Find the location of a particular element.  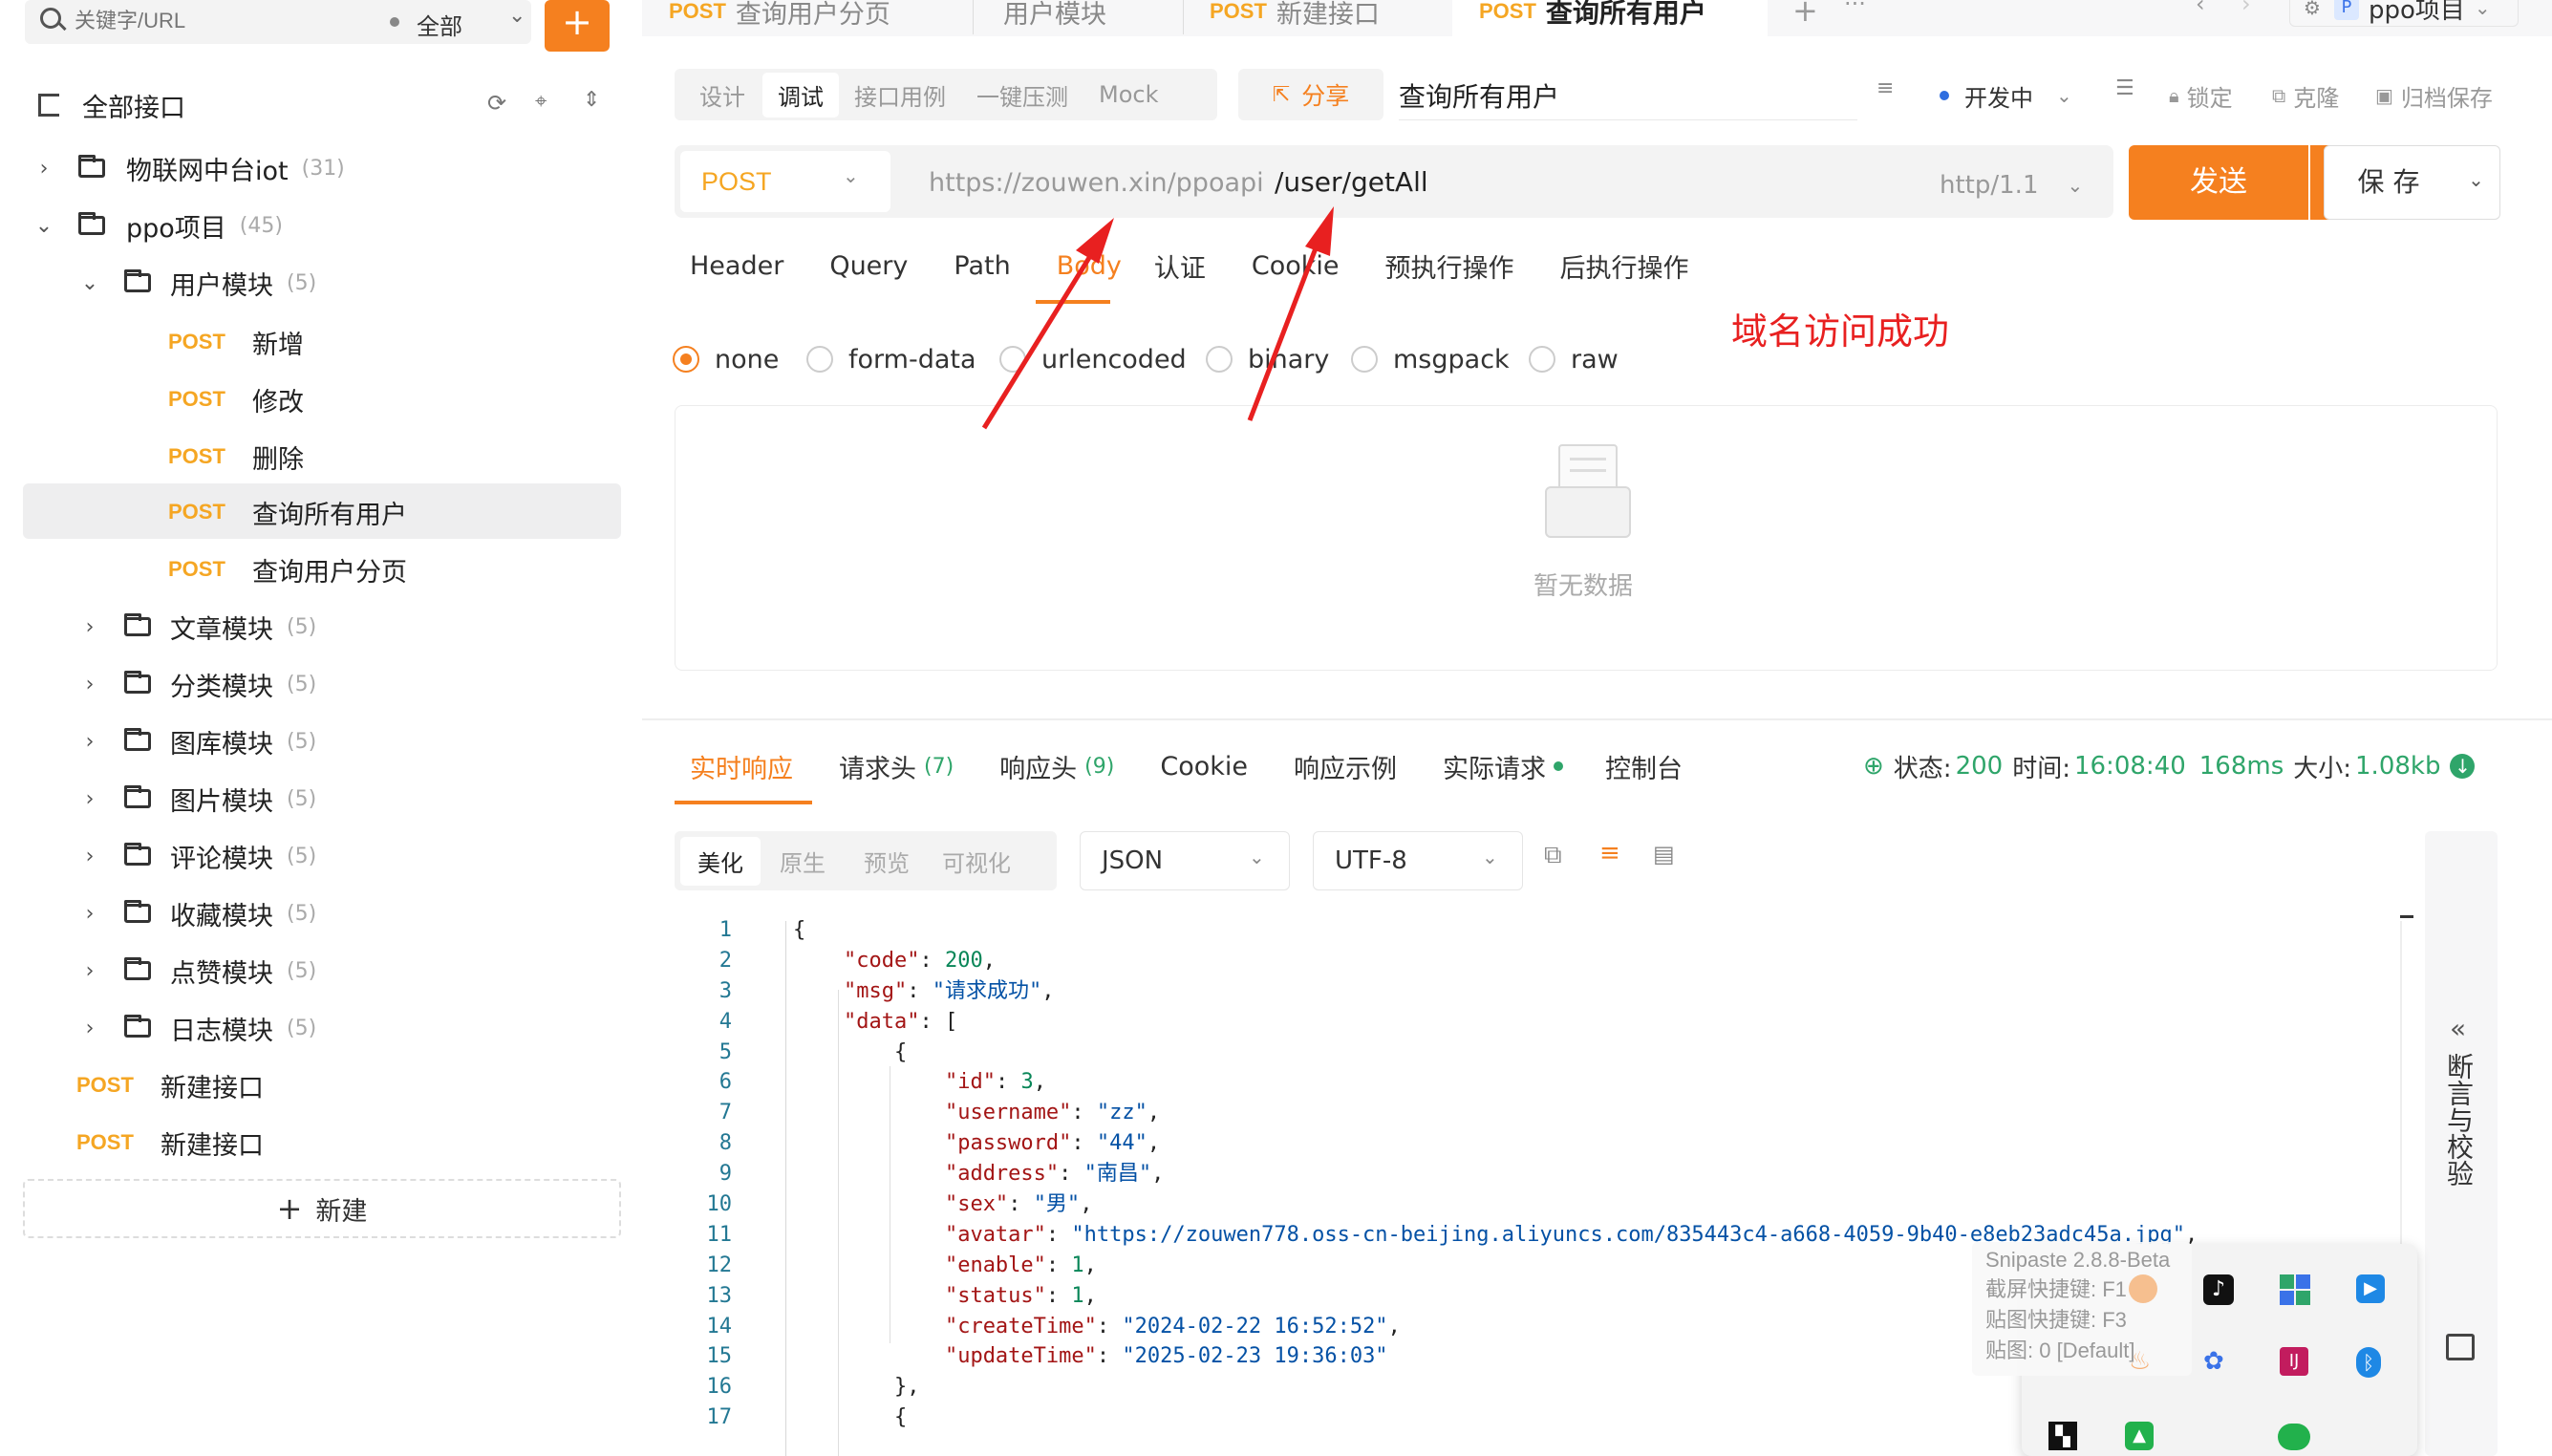

tray-icon-idea: IJ is located at coordinates (2294, 1362).